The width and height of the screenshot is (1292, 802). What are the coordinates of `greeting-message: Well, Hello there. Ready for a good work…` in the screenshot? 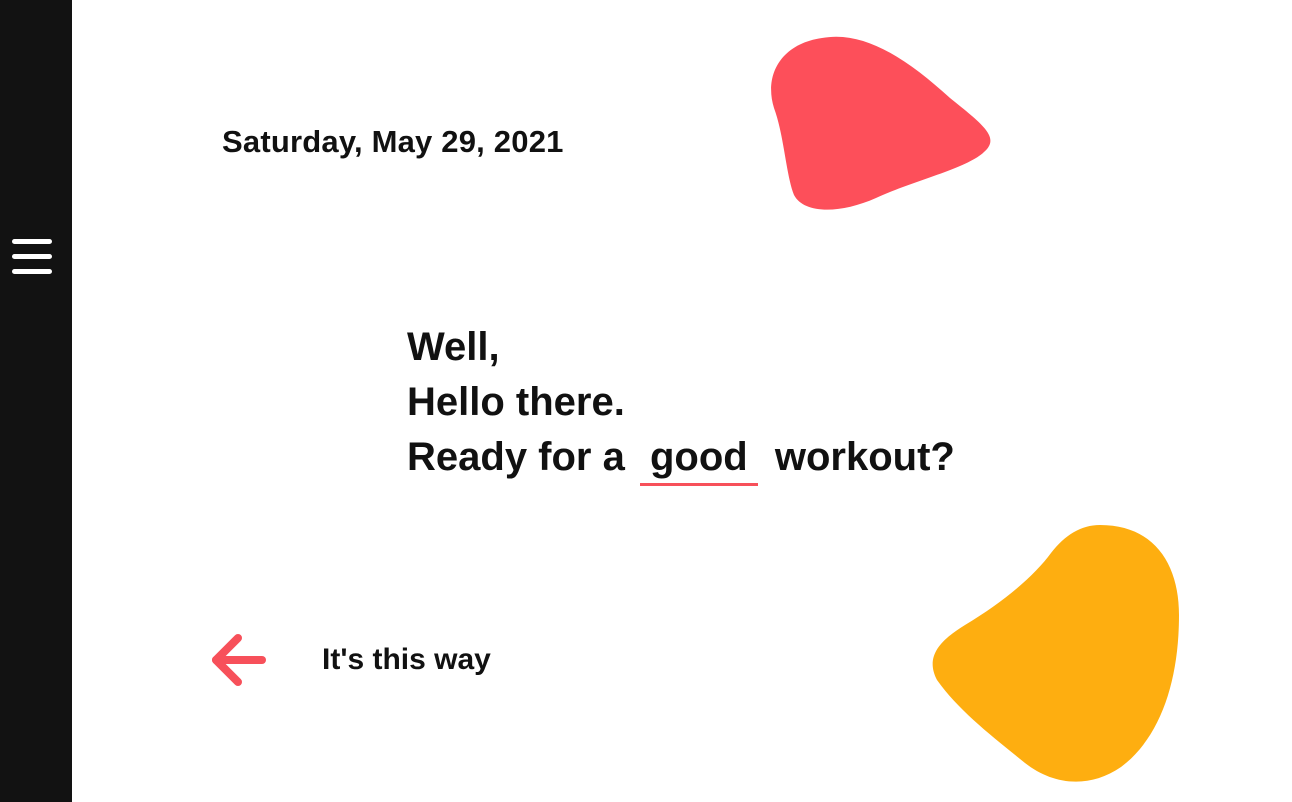 It's located at (681, 403).